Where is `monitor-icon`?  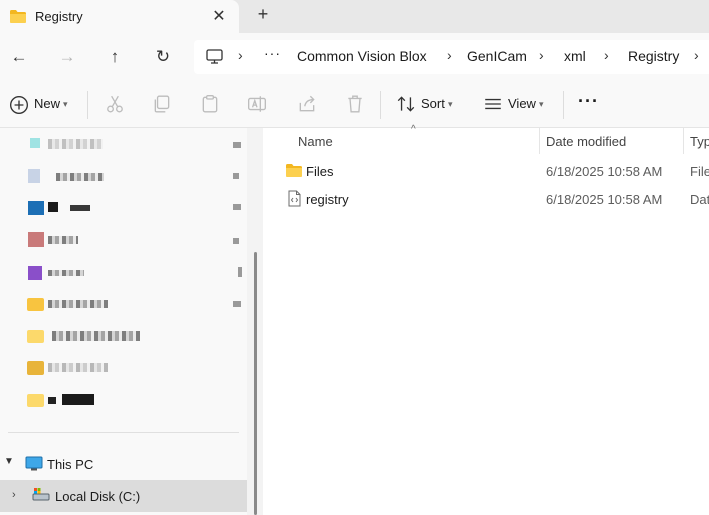
monitor-icon is located at coordinates (214, 56).